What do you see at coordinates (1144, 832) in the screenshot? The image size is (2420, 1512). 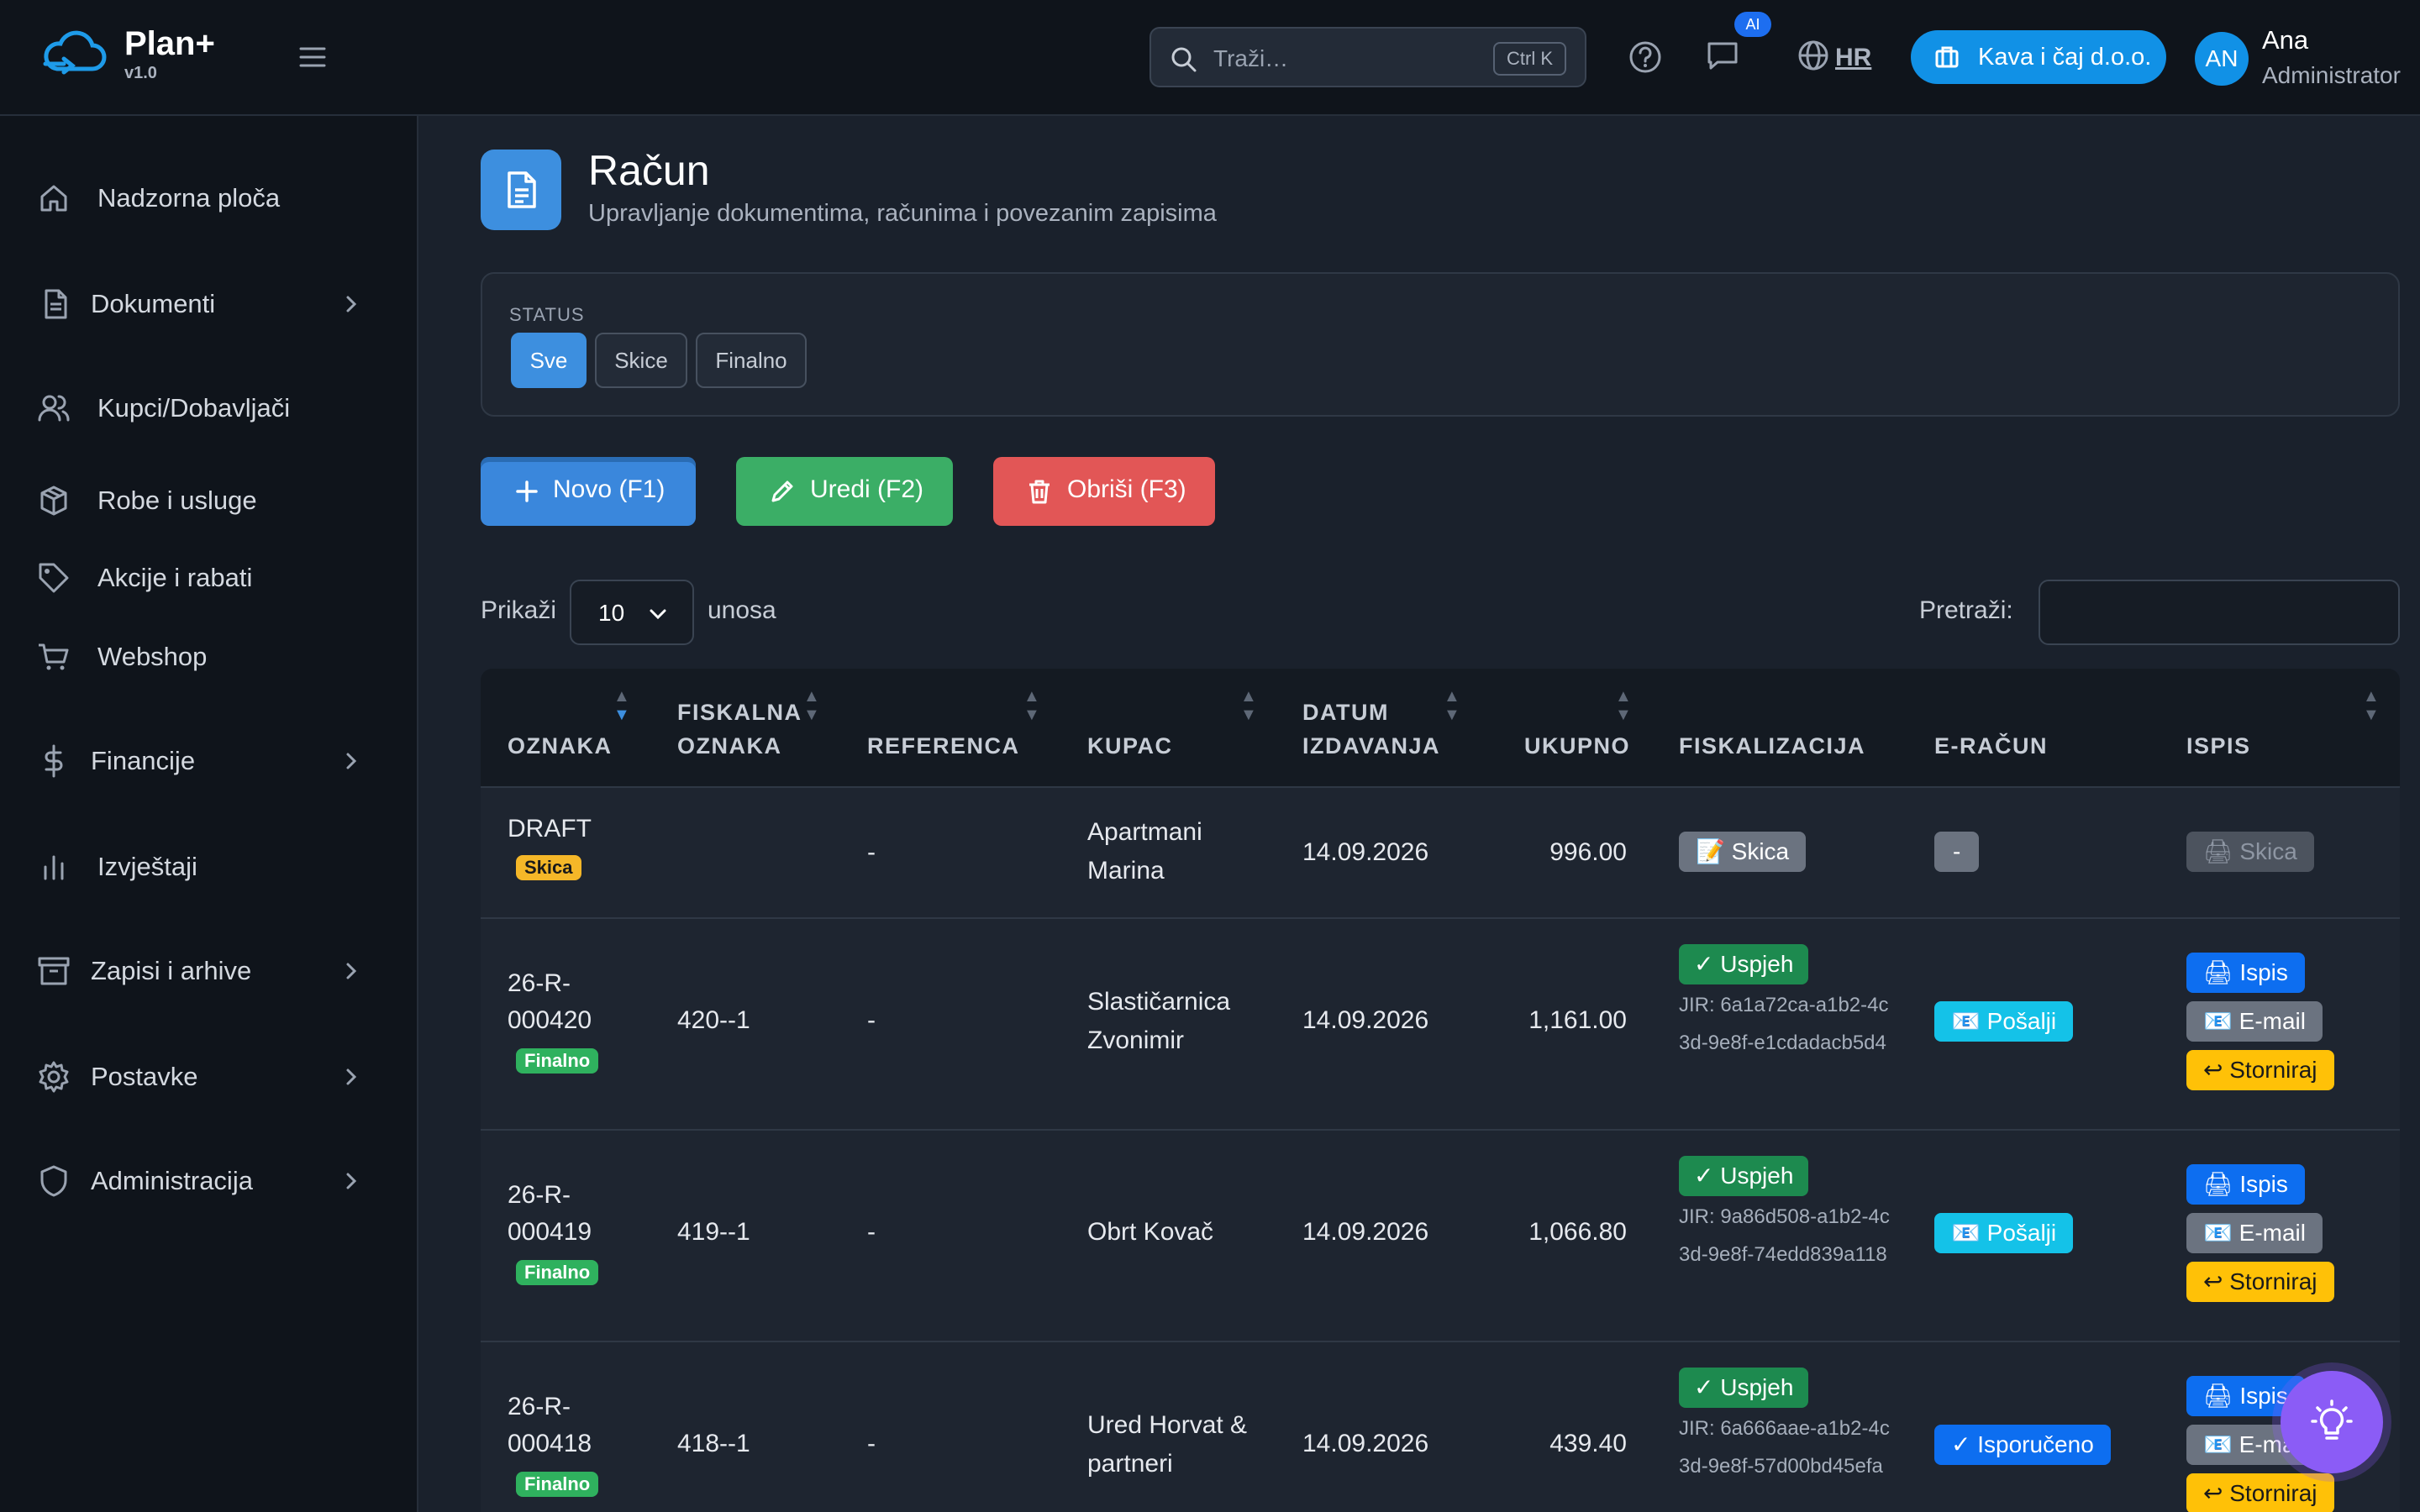 I see `cell-kupac-1: Apartmani` at bounding box center [1144, 832].